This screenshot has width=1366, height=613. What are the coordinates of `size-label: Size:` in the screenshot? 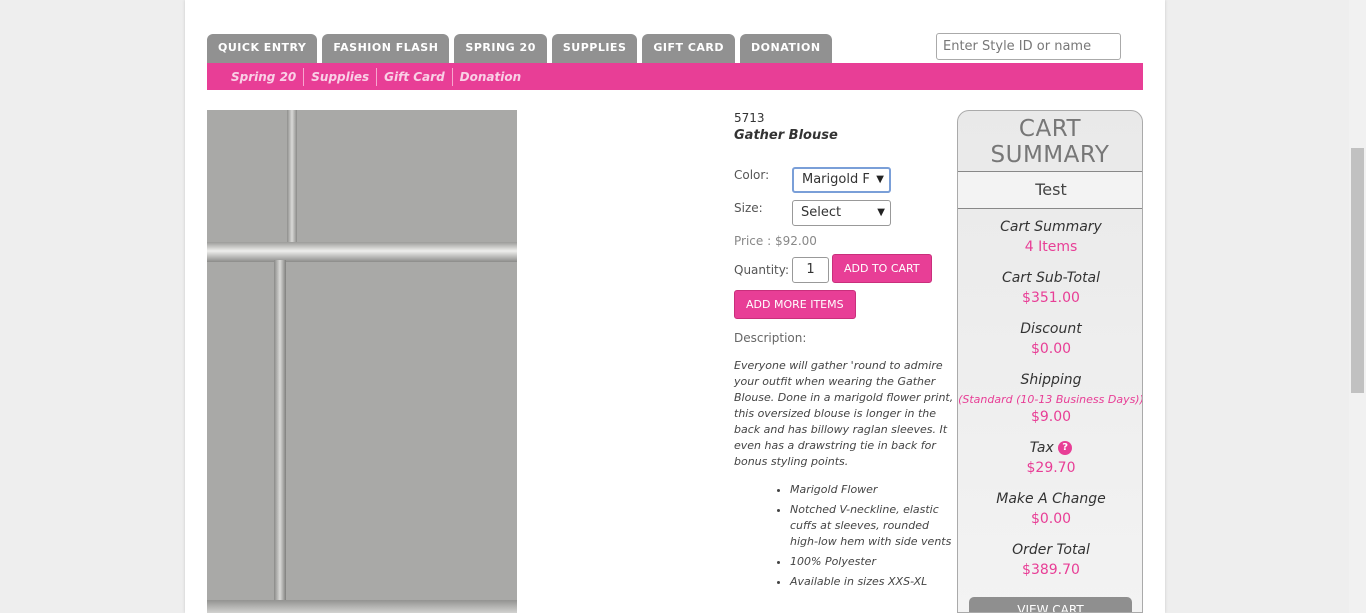 It's located at (748, 208).